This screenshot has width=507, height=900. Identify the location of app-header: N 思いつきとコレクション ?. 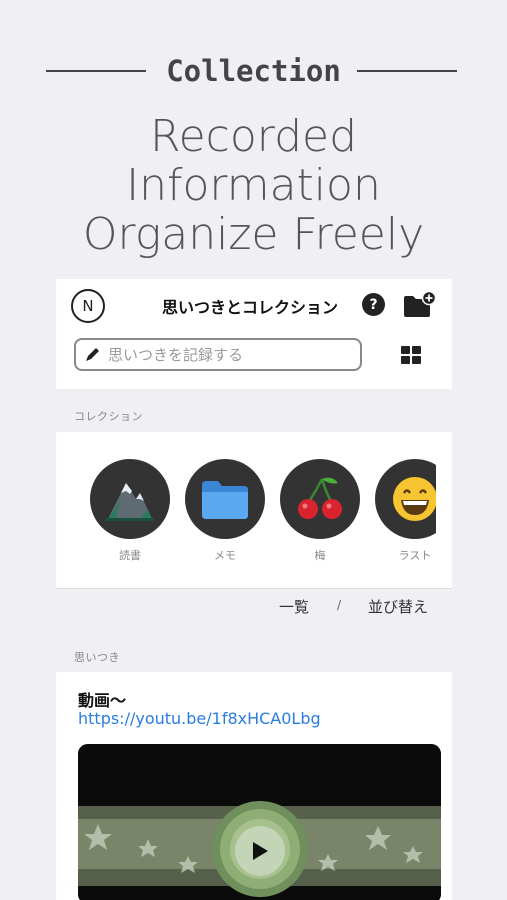
(254, 334).